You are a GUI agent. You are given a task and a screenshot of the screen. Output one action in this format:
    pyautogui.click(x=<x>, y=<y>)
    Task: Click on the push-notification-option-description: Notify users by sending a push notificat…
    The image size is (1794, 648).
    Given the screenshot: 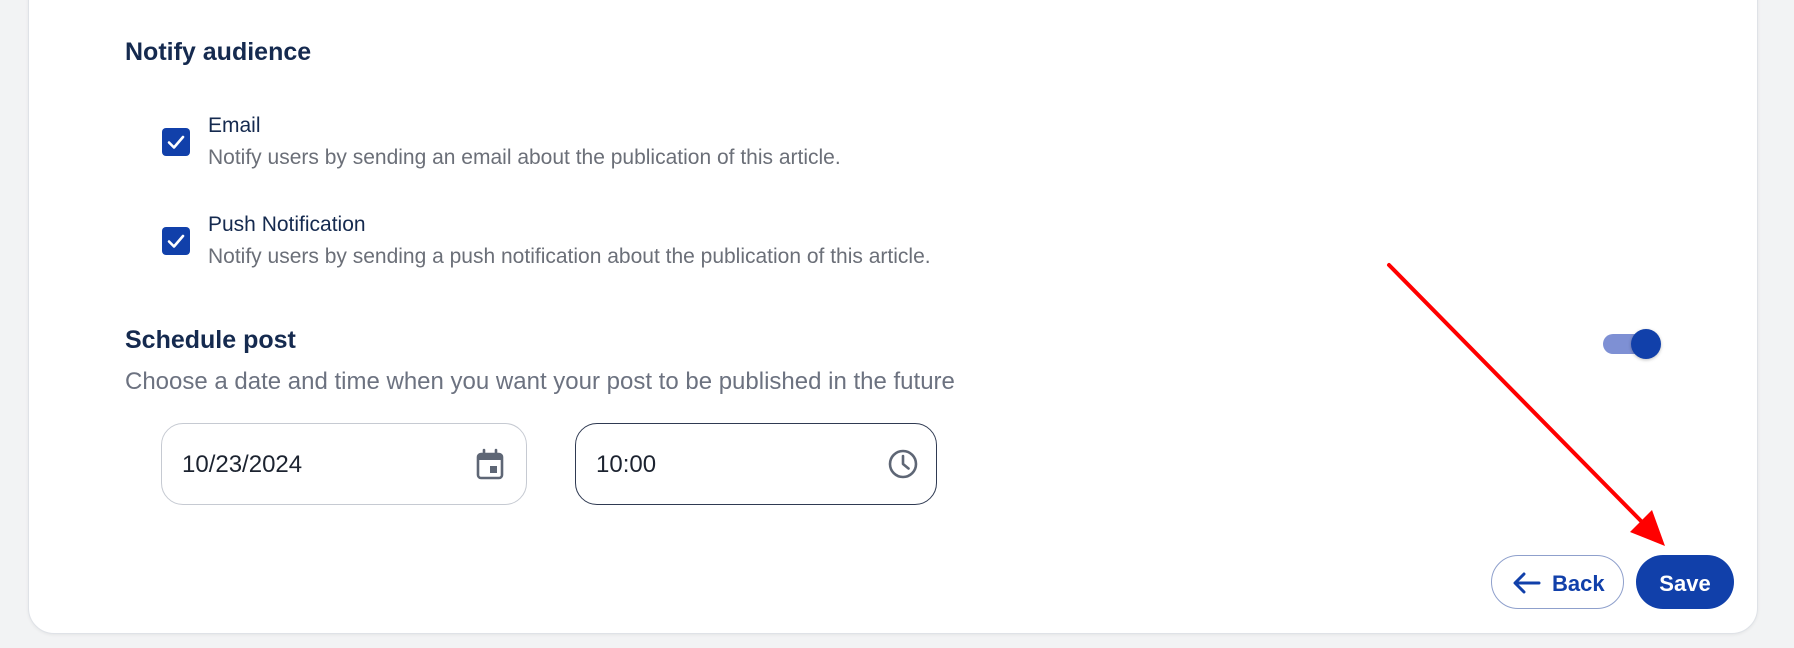 What is the action you would take?
    pyautogui.click(x=569, y=256)
    